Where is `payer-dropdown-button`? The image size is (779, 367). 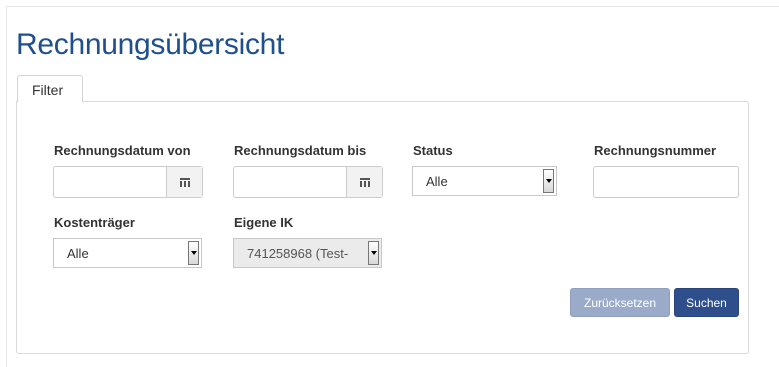
payer-dropdown-button is located at coordinates (193, 253).